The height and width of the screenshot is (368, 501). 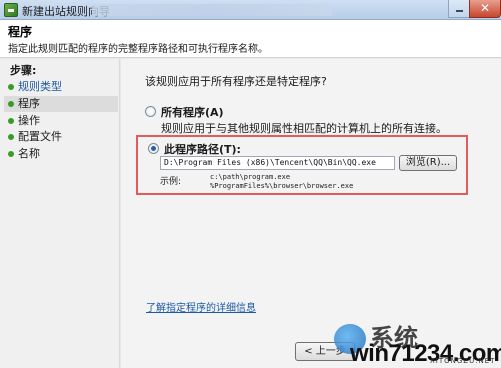 What do you see at coordinates (459, 9) in the screenshot?
I see `minimize-button` at bounding box center [459, 9].